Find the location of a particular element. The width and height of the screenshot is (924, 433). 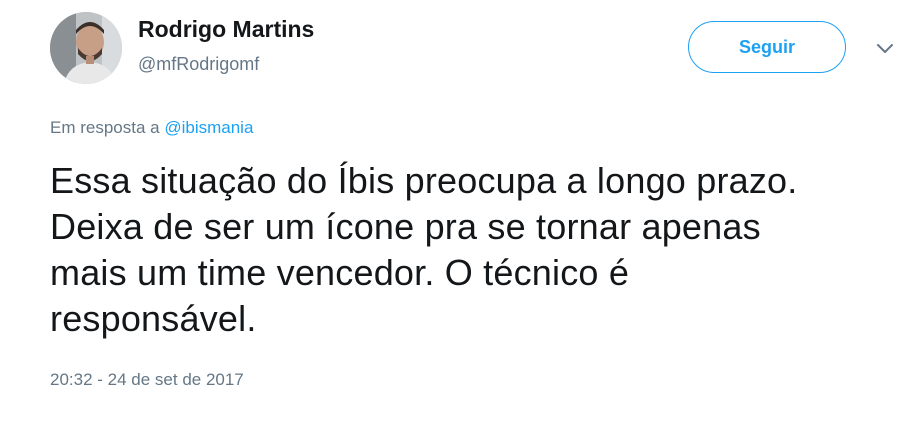

chevron-down-icon is located at coordinates (885, 48).